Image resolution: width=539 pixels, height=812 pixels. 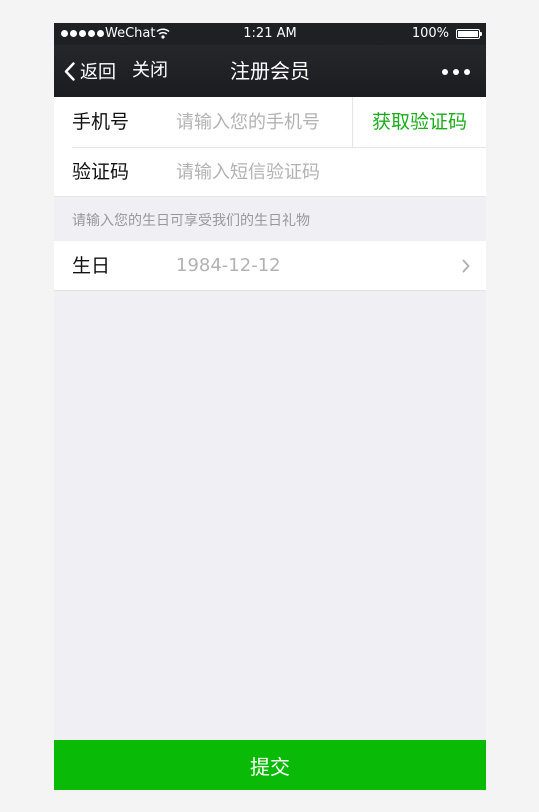 What do you see at coordinates (69, 71) in the screenshot?
I see `back-chevron-icon` at bounding box center [69, 71].